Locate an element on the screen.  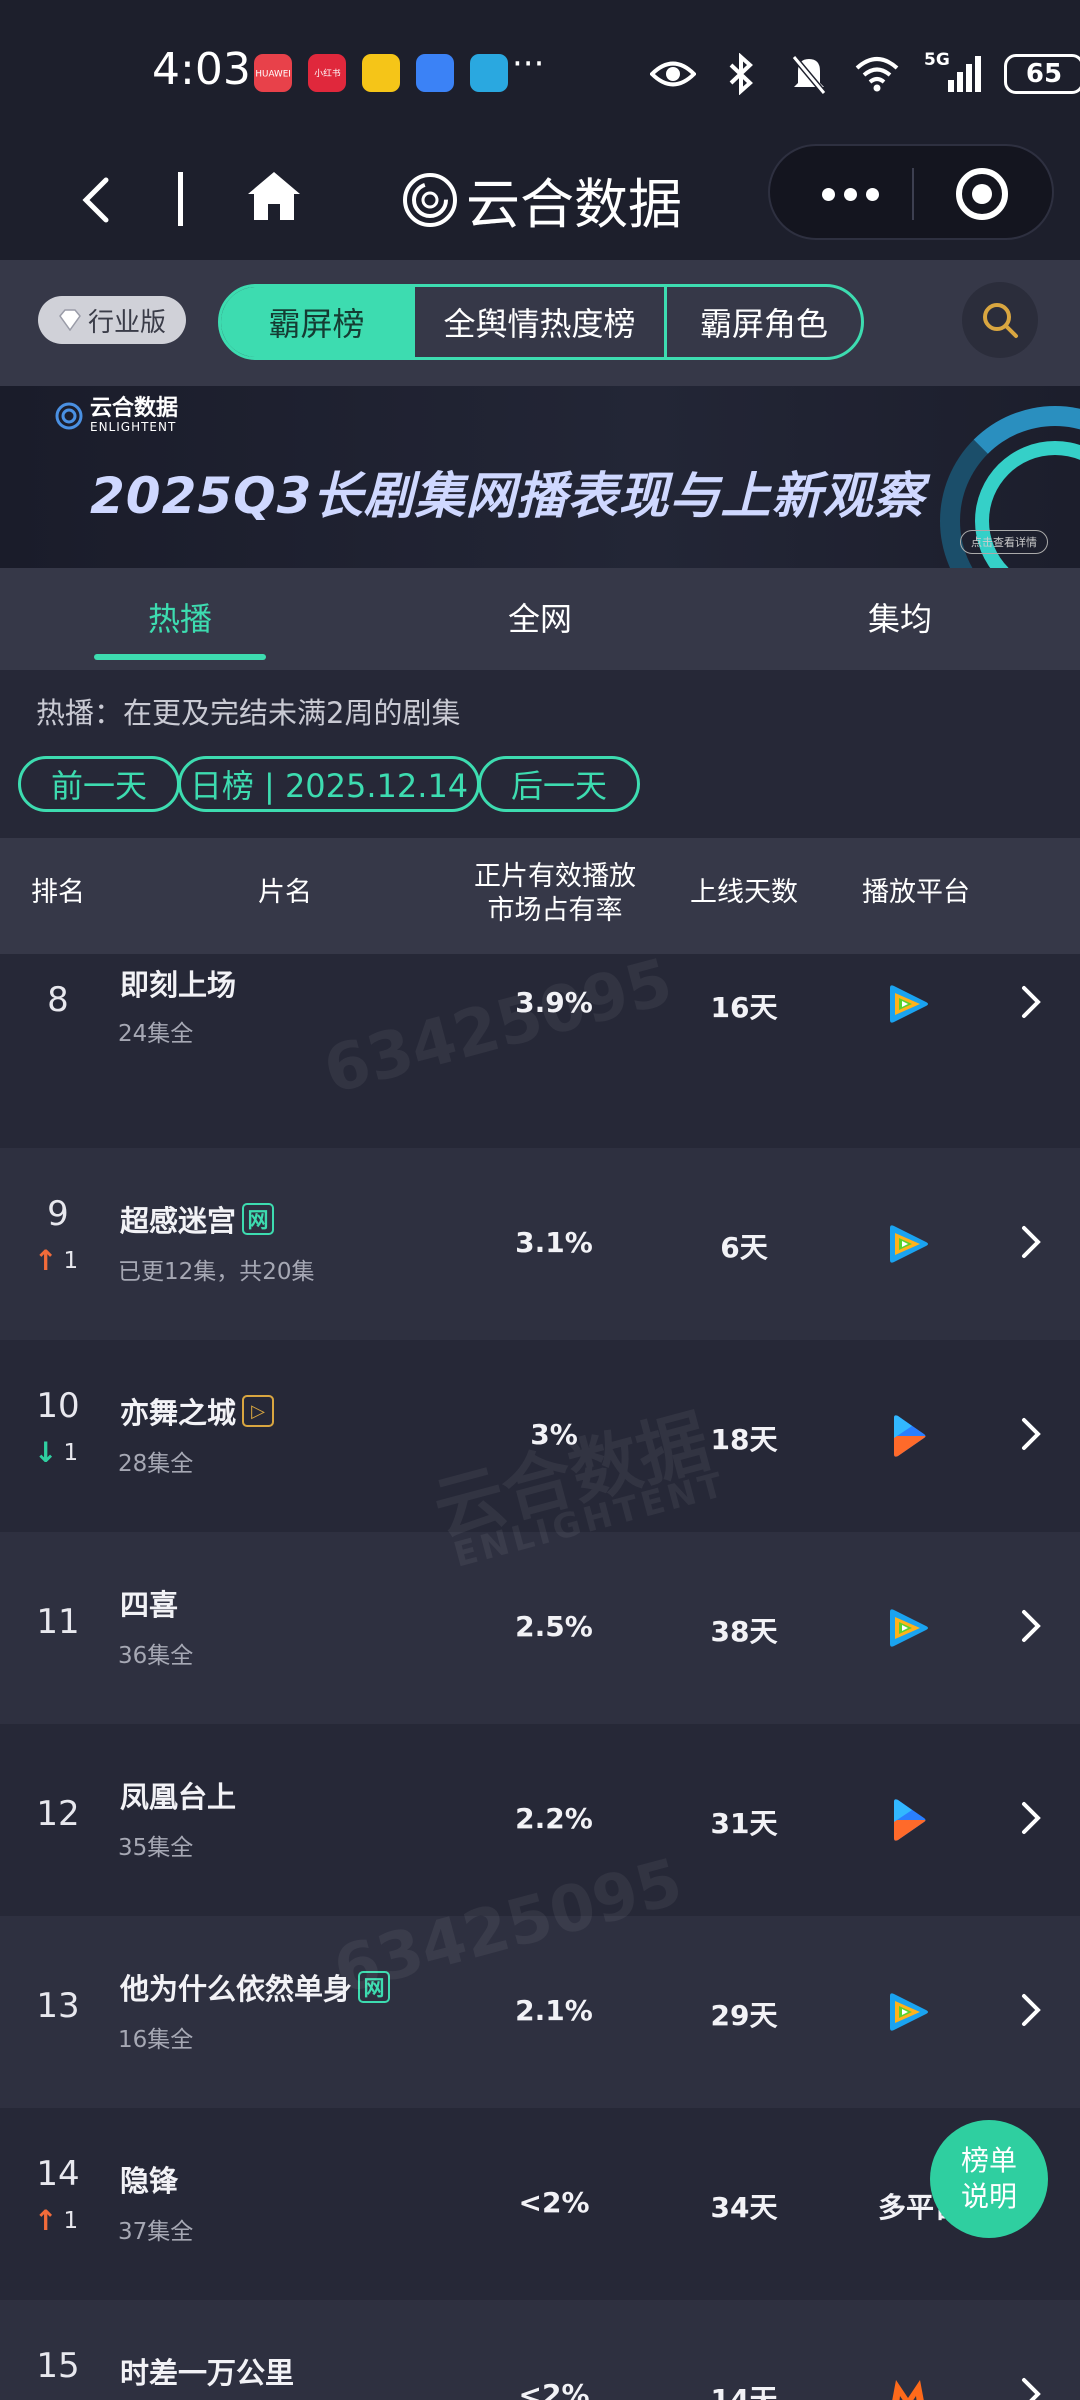
battery-indicator: 65 is located at coordinates (1042, 74).